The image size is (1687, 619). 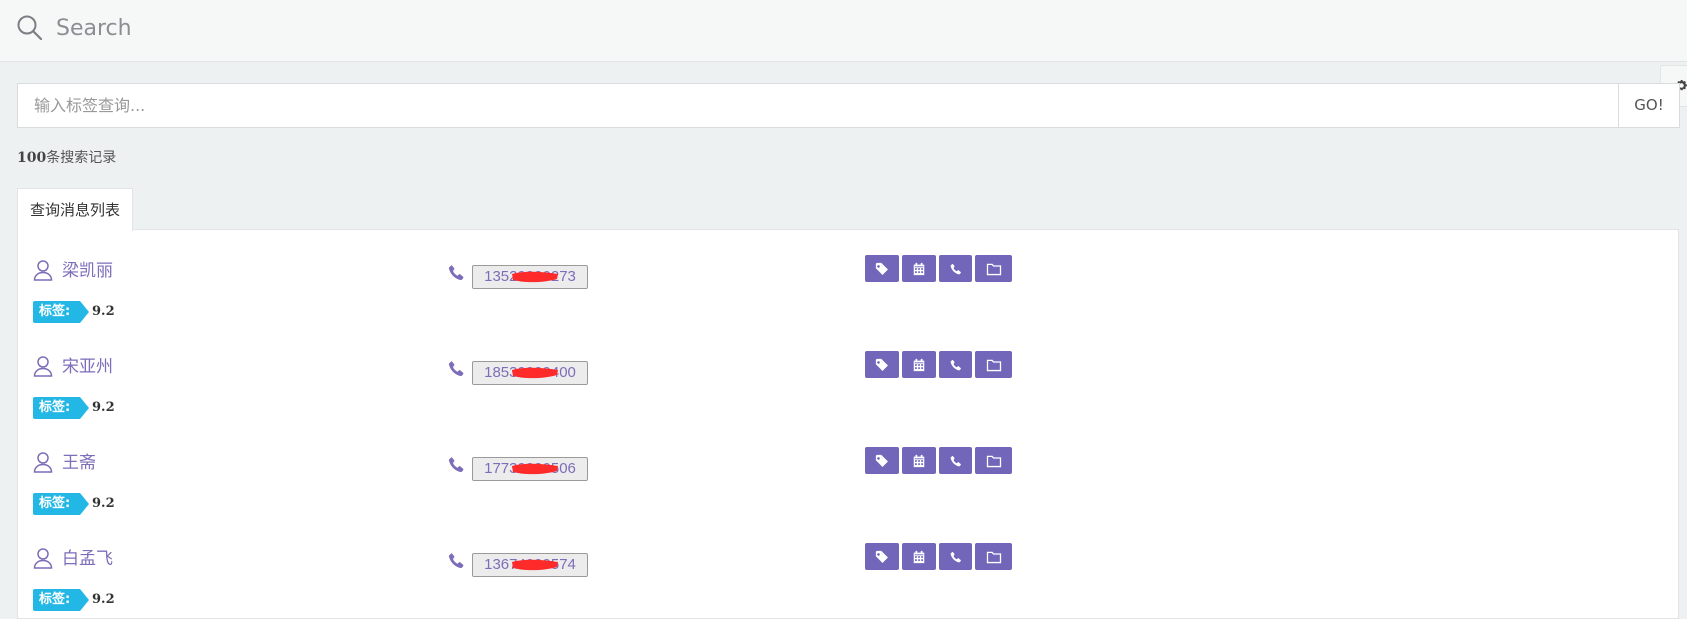 I want to click on record-count: 100条搜索记录, so click(x=66, y=158).